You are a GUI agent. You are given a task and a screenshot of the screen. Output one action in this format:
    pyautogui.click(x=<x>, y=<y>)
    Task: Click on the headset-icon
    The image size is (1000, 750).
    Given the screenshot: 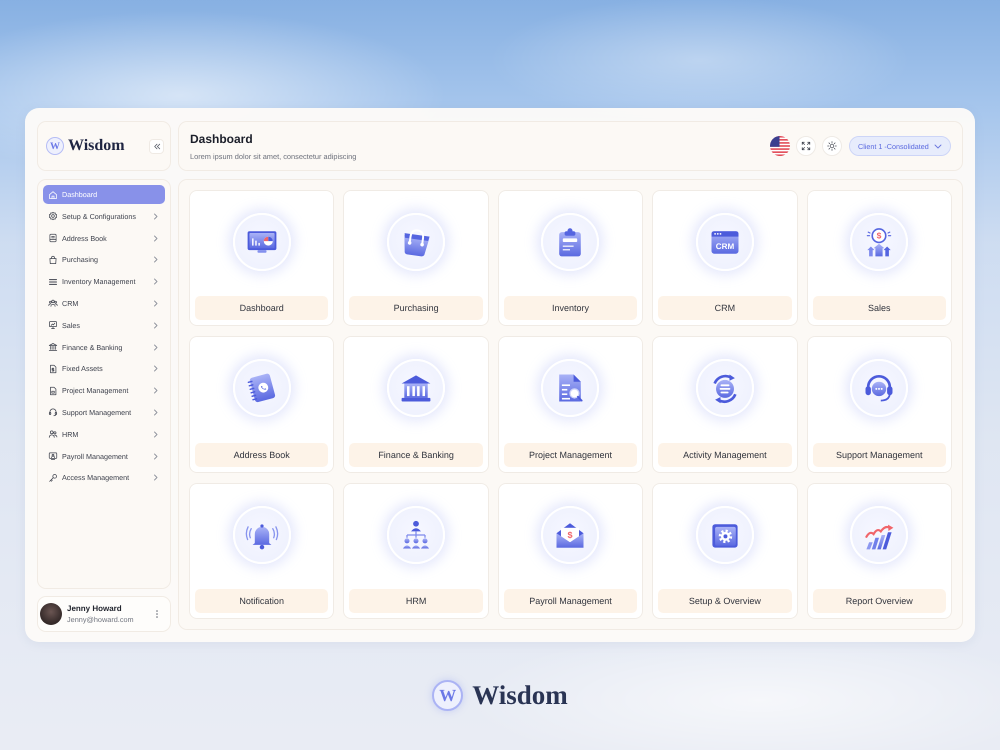 What is the action you would take?
    pyautogui.click(x=53, y=412)
    